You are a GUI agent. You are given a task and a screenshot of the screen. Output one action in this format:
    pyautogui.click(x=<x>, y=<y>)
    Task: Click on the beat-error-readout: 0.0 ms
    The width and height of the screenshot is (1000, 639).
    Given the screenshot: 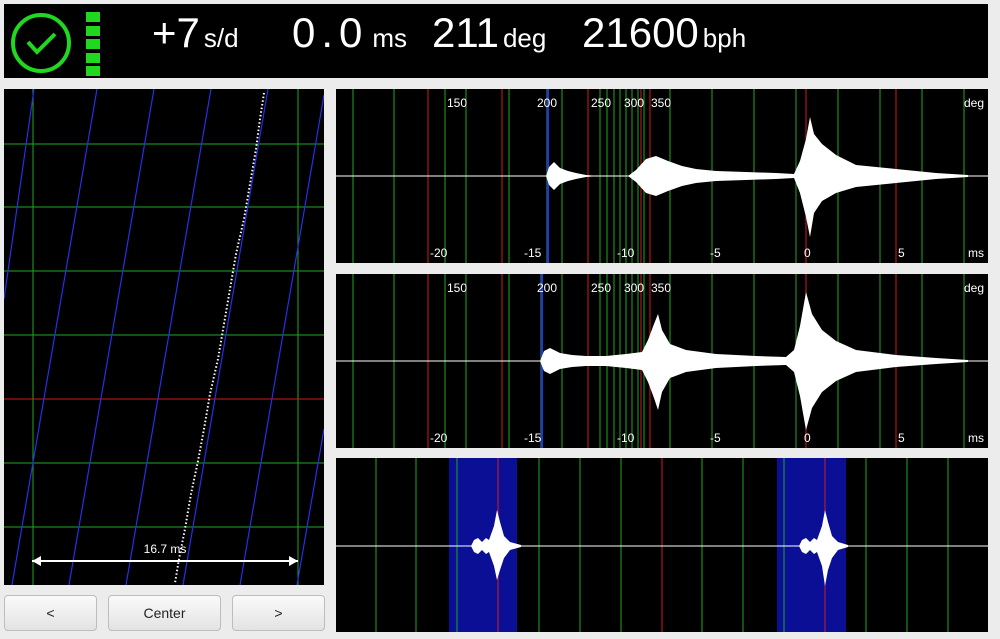 What is the action you would take?
    pyautogui.click(x=349, y=33)
    